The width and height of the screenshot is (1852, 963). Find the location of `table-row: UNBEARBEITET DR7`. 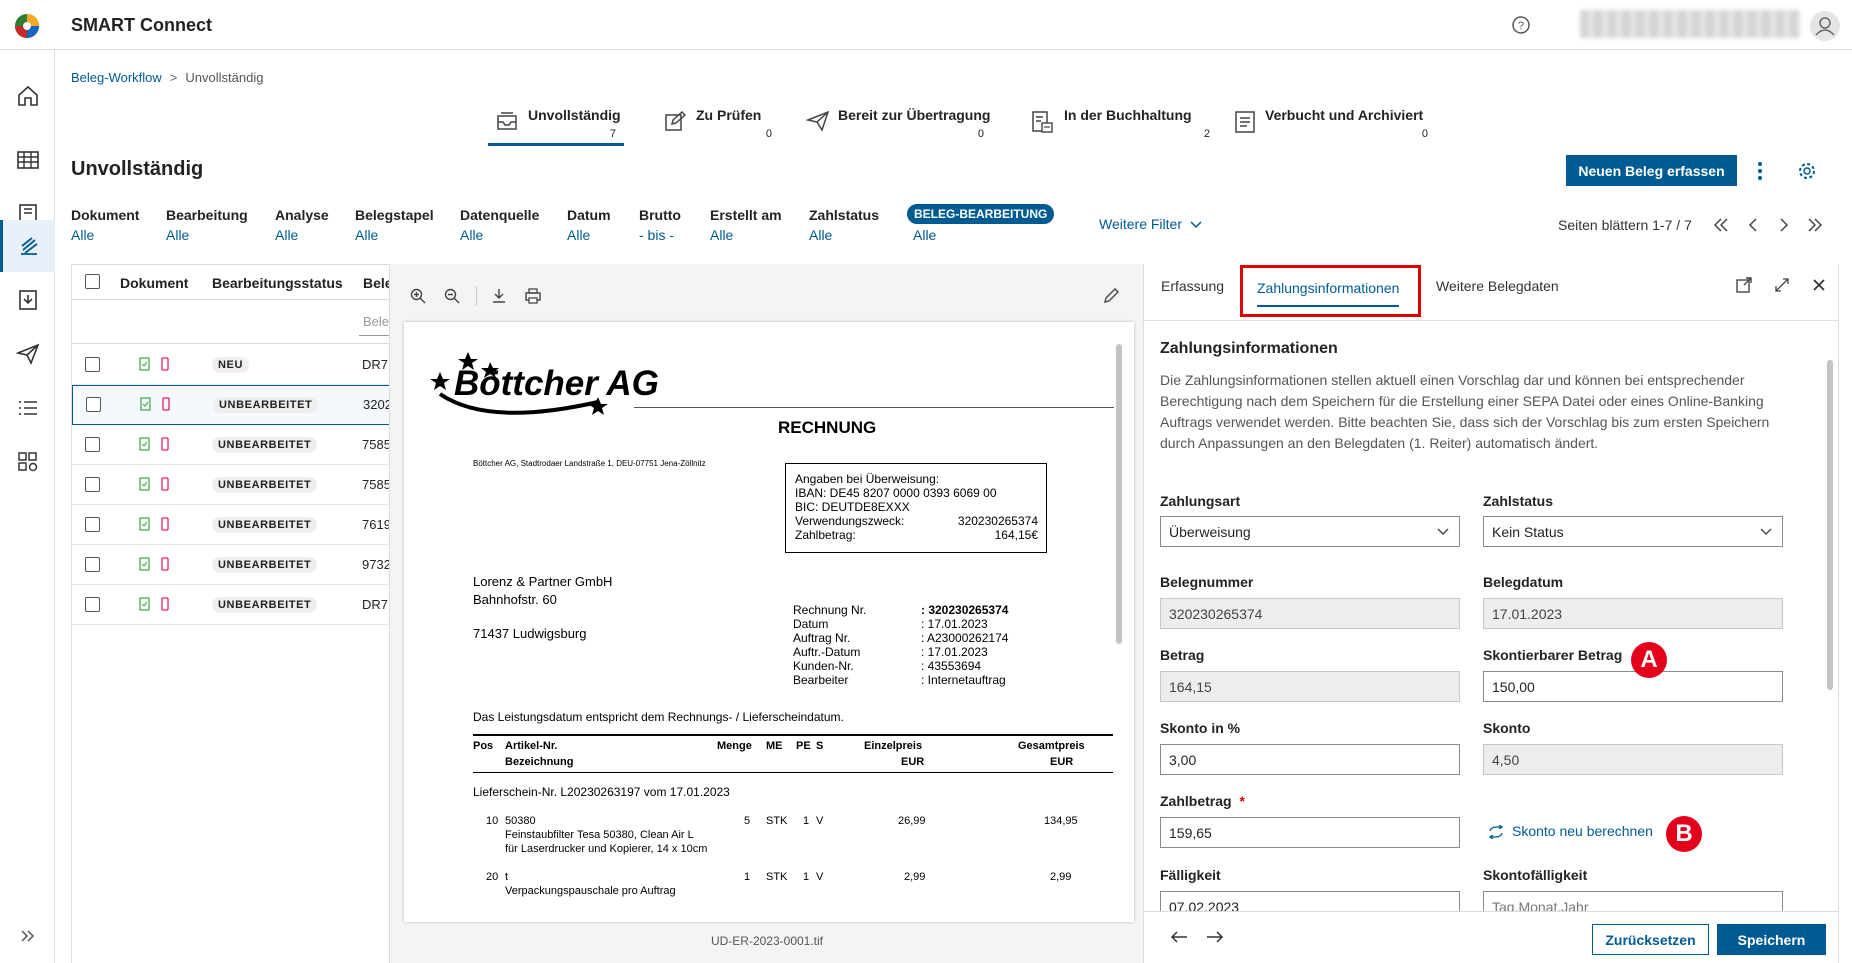

table-row: UNBEARBEITET DR7 is located at coordinates (231, 605).